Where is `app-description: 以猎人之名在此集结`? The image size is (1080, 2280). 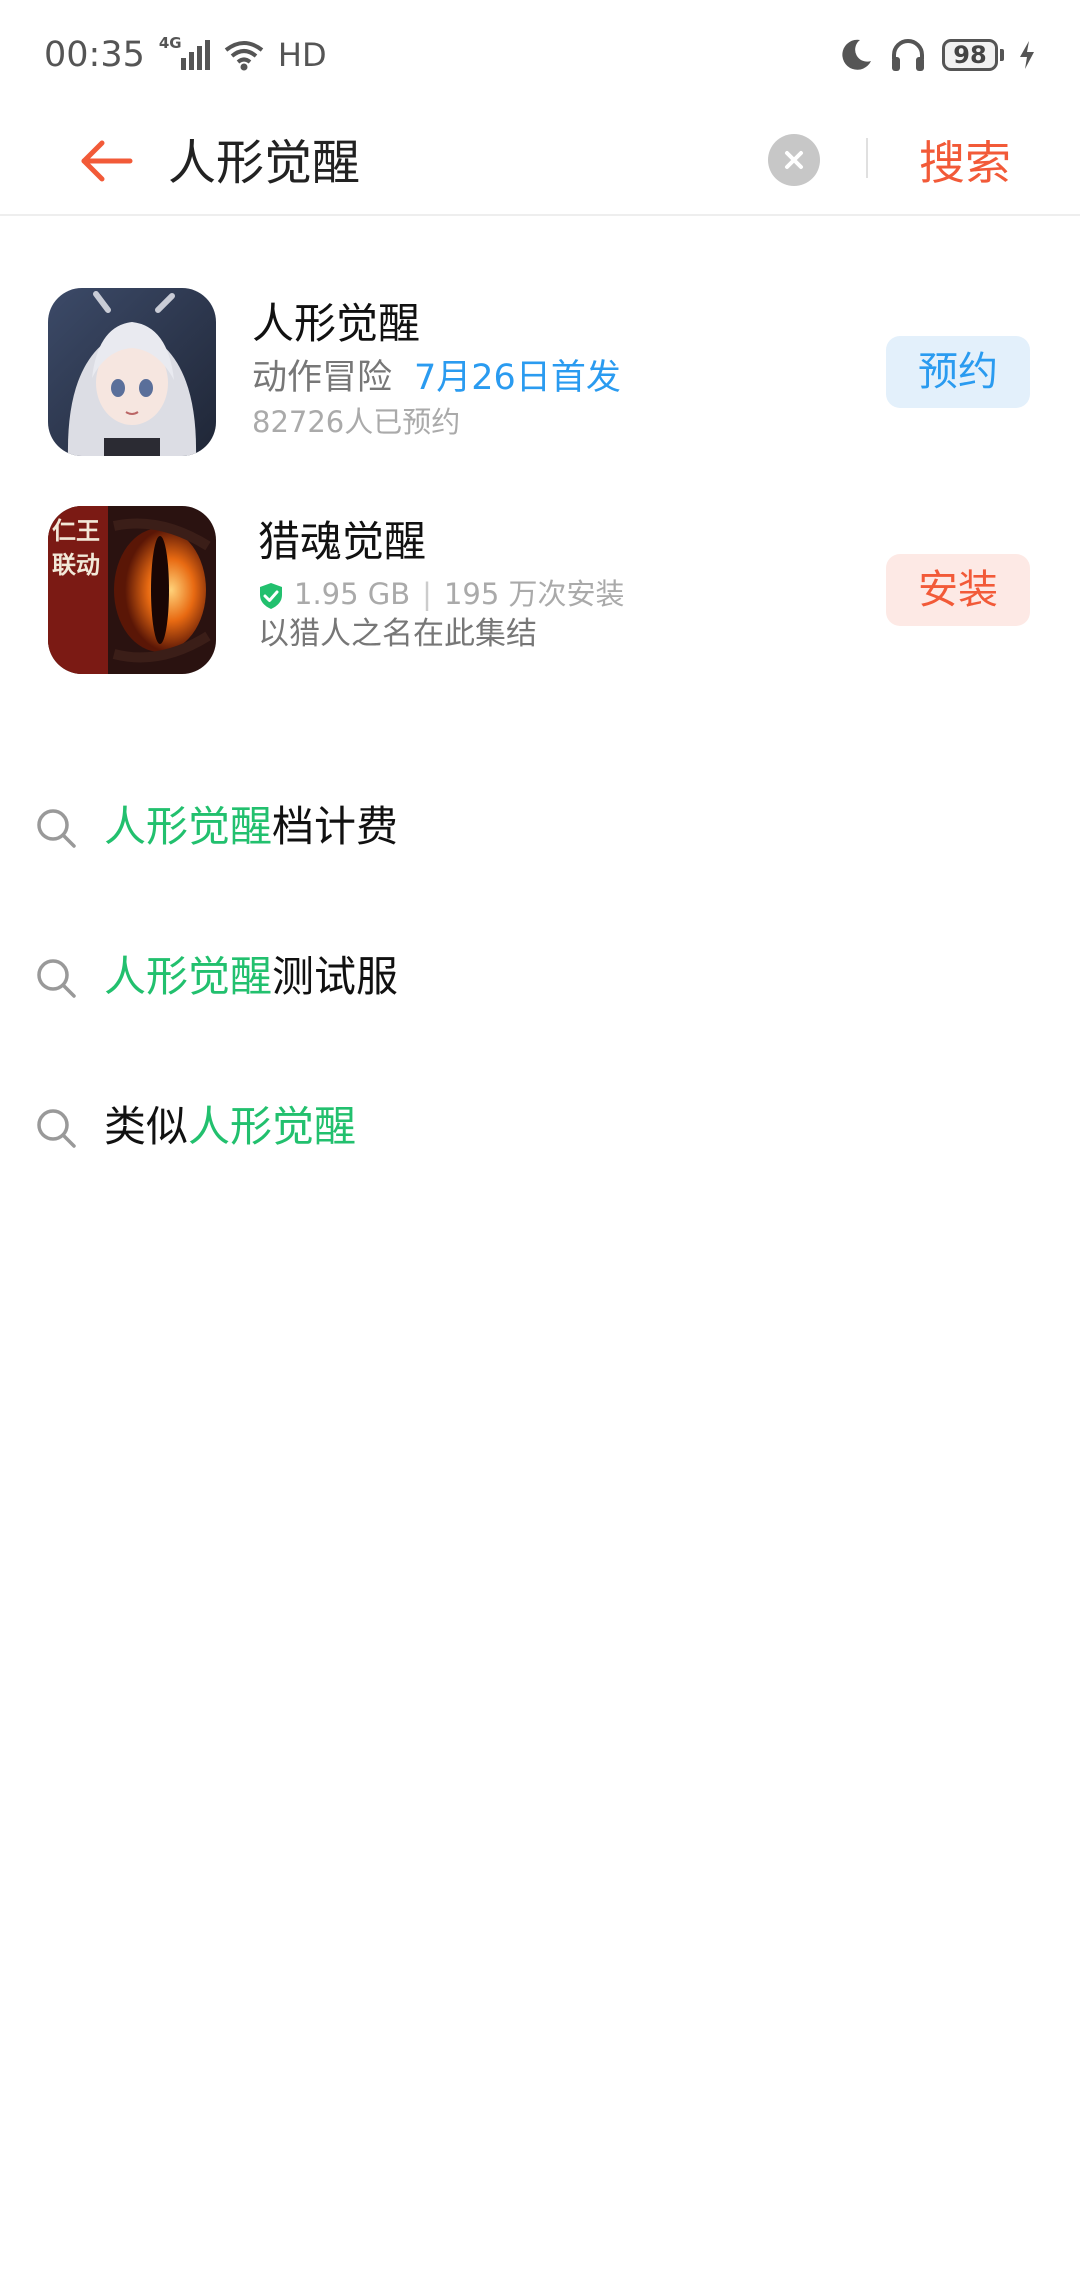 app-description: 以猎人之名在此集结 is located at coordinates (397, 634).